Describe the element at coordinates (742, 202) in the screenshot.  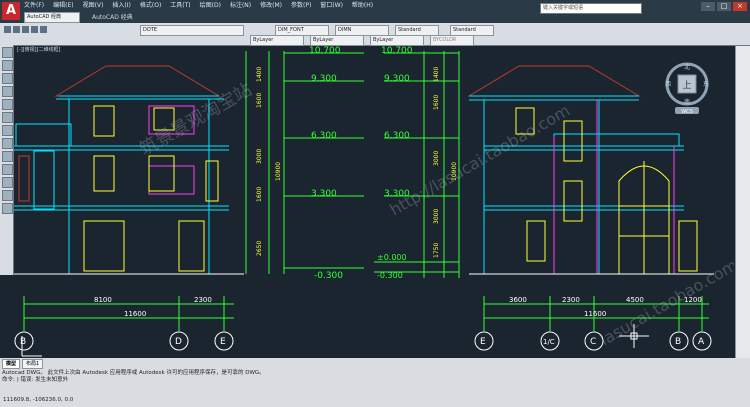
I see `vertical-scrollbar` at that location.